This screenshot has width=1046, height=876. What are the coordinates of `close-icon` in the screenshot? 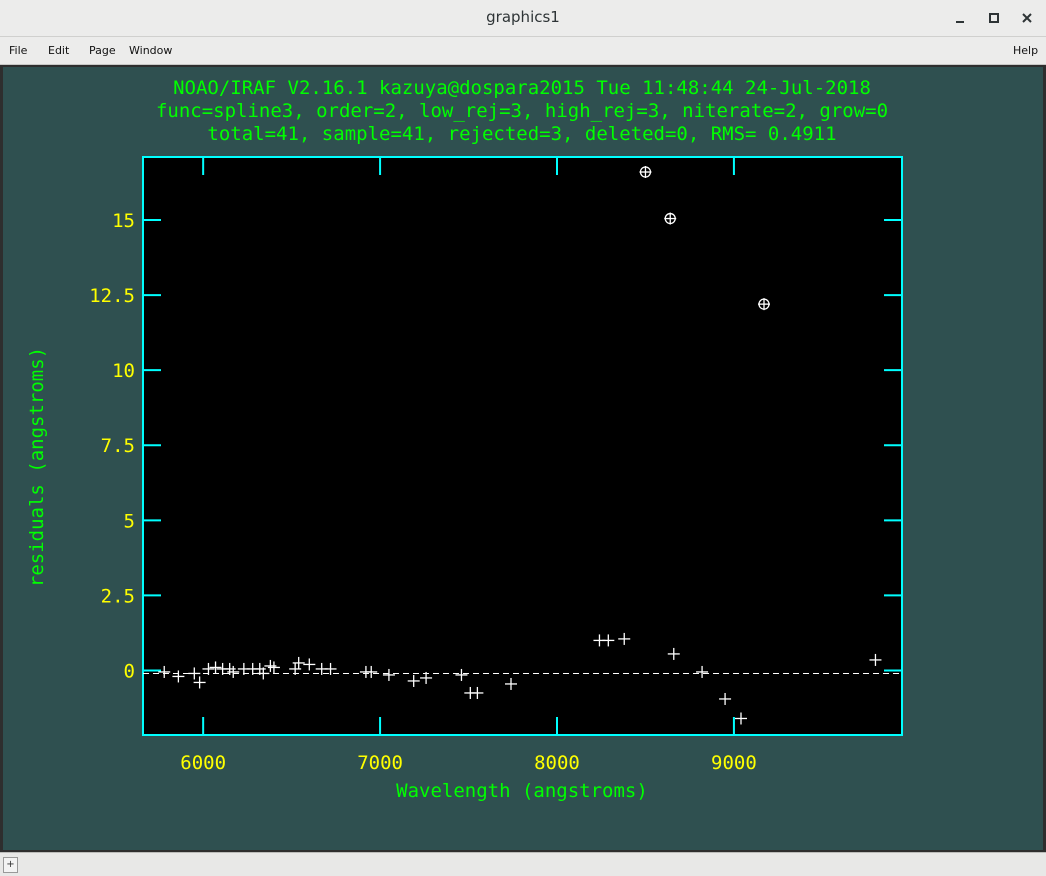 It's located at (1027, 18).